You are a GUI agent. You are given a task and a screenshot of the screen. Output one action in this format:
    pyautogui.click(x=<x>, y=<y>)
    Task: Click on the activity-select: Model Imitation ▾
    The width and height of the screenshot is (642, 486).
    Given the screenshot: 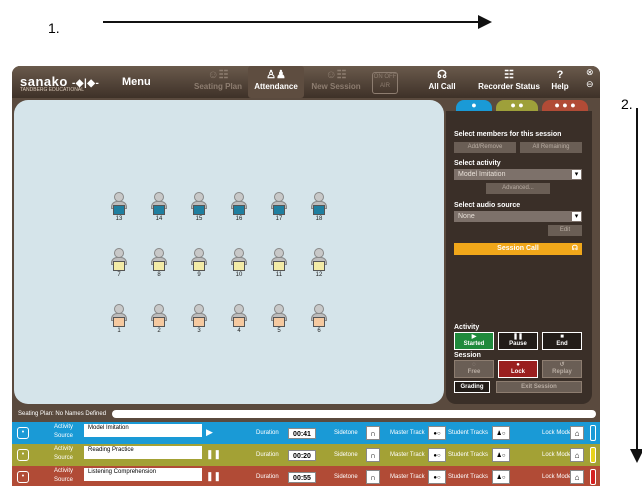 What is the action you would take?
    pyautogui.click(x=518, y=174)
    